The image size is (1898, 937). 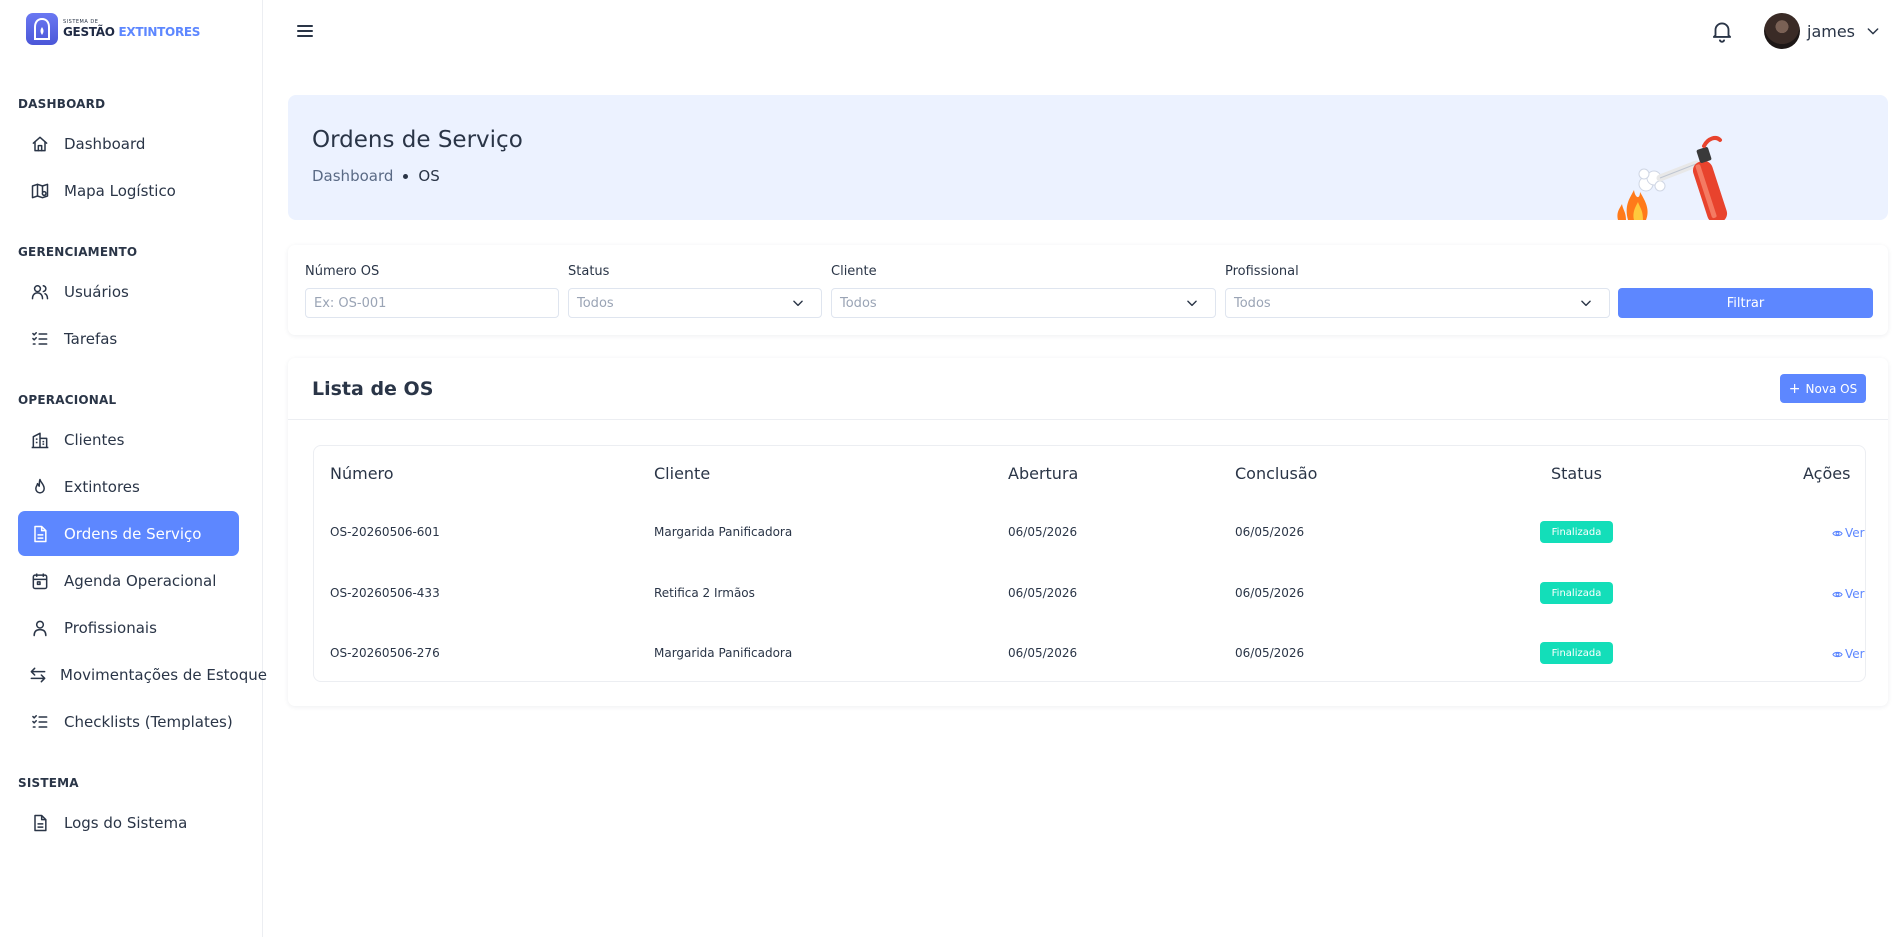 I want to click on section-dashboard: DASHBOARD, so click(x=62, y=104).